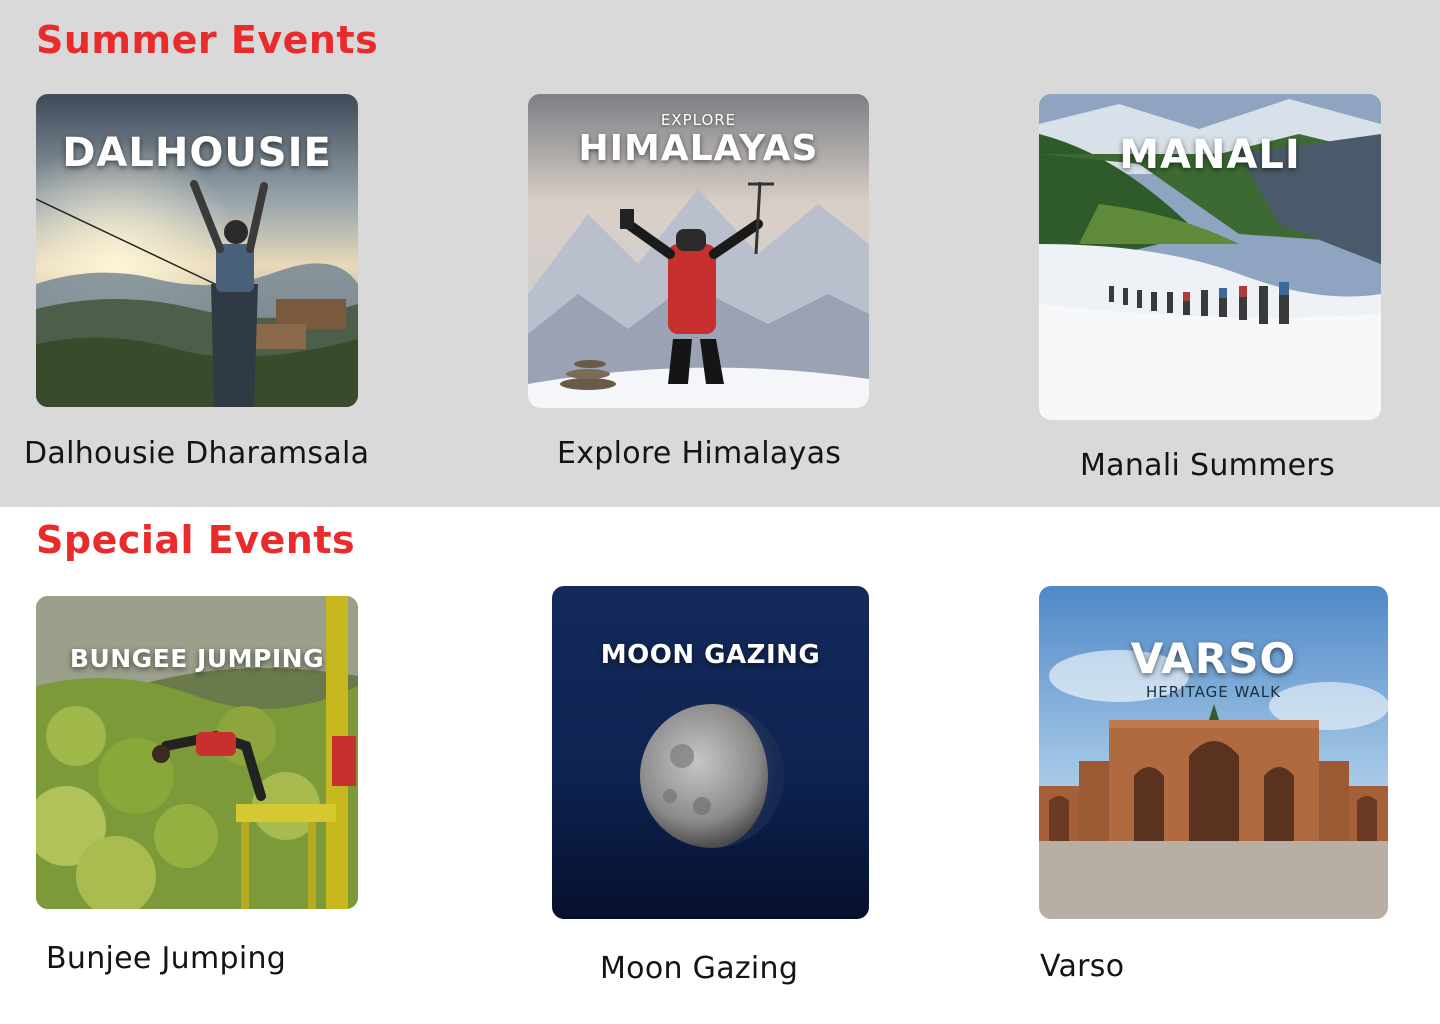 This screenshot has height=1024, width=1440. I want to click on event-caption-himalayas: Explore Himalayas, so click(699, 453).